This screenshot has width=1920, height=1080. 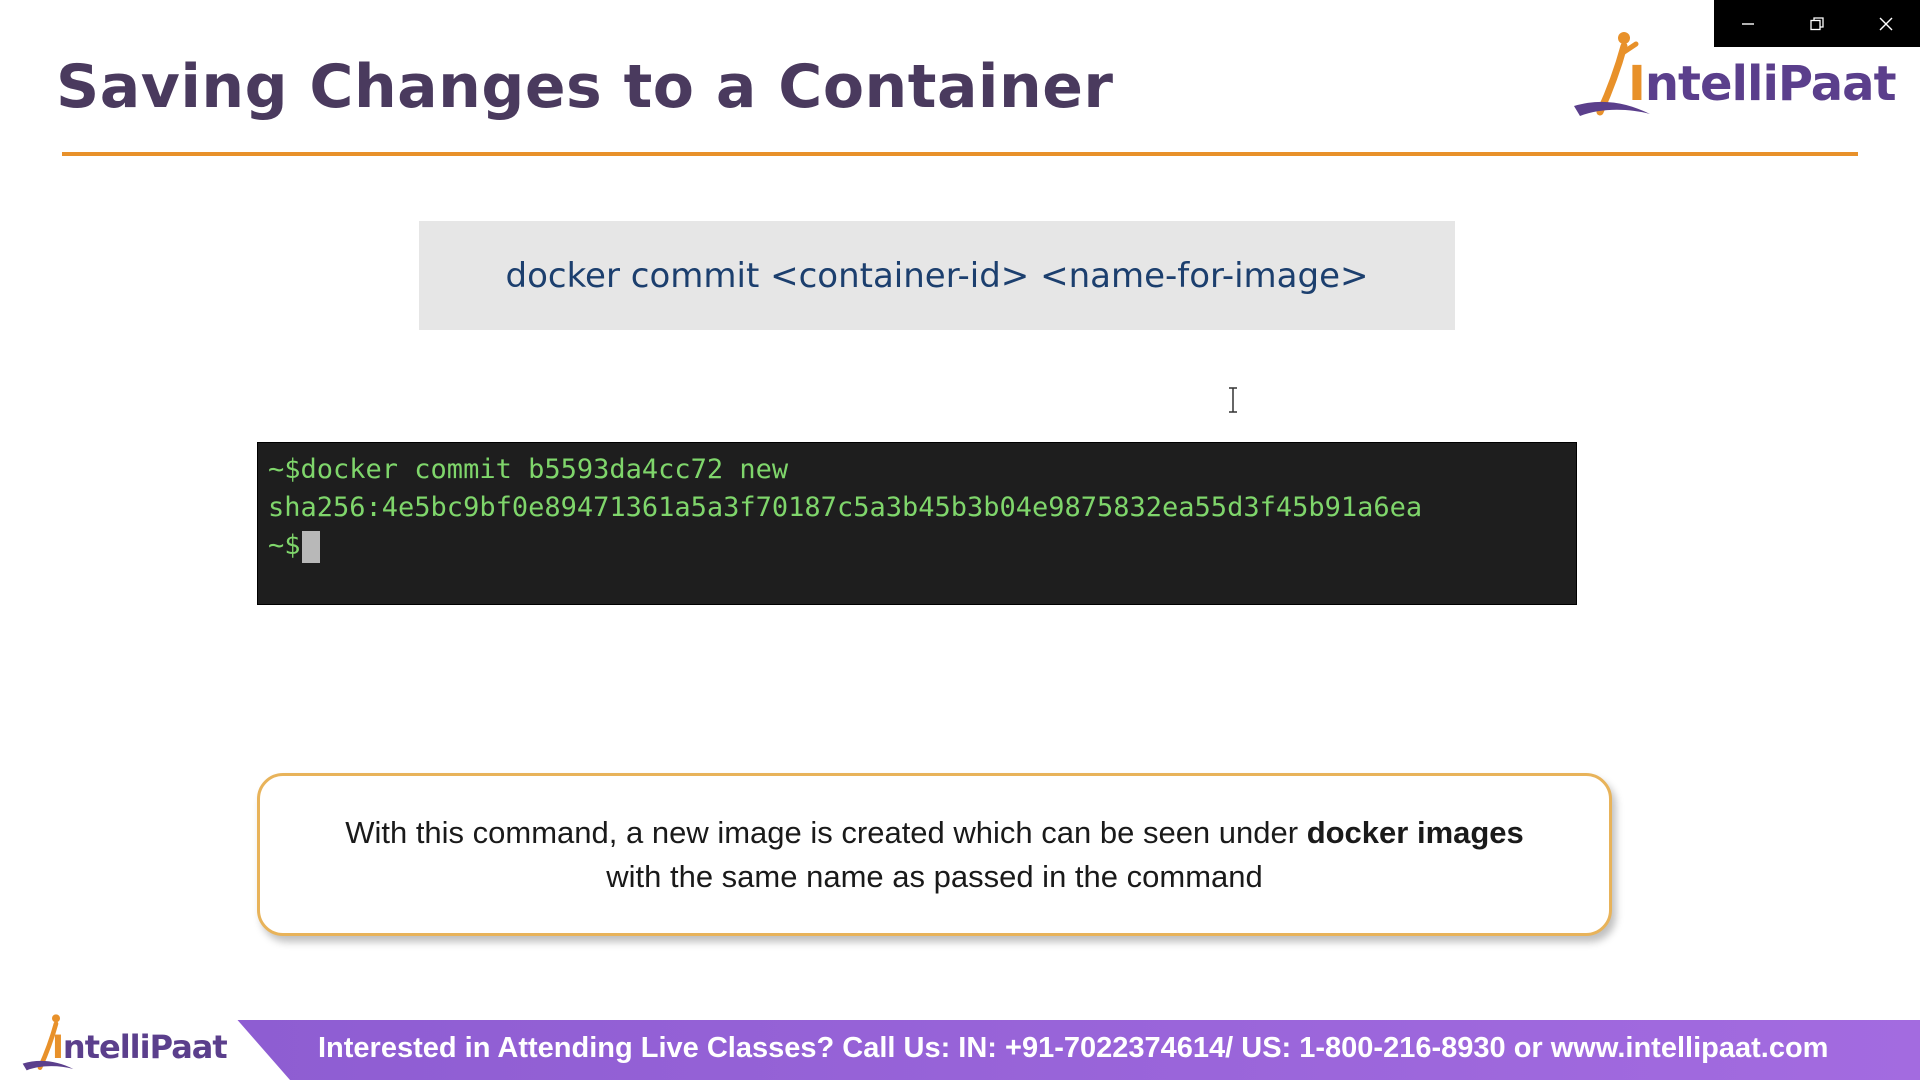 I want to click on terminal-prompt-line: ~$, so click(x=922, y=546).